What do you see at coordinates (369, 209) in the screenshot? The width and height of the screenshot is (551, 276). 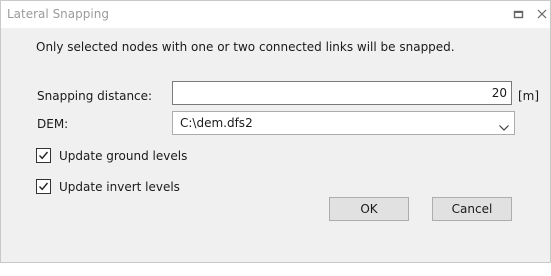 I see `ok-button: OK` at bounding box center [369, 209].